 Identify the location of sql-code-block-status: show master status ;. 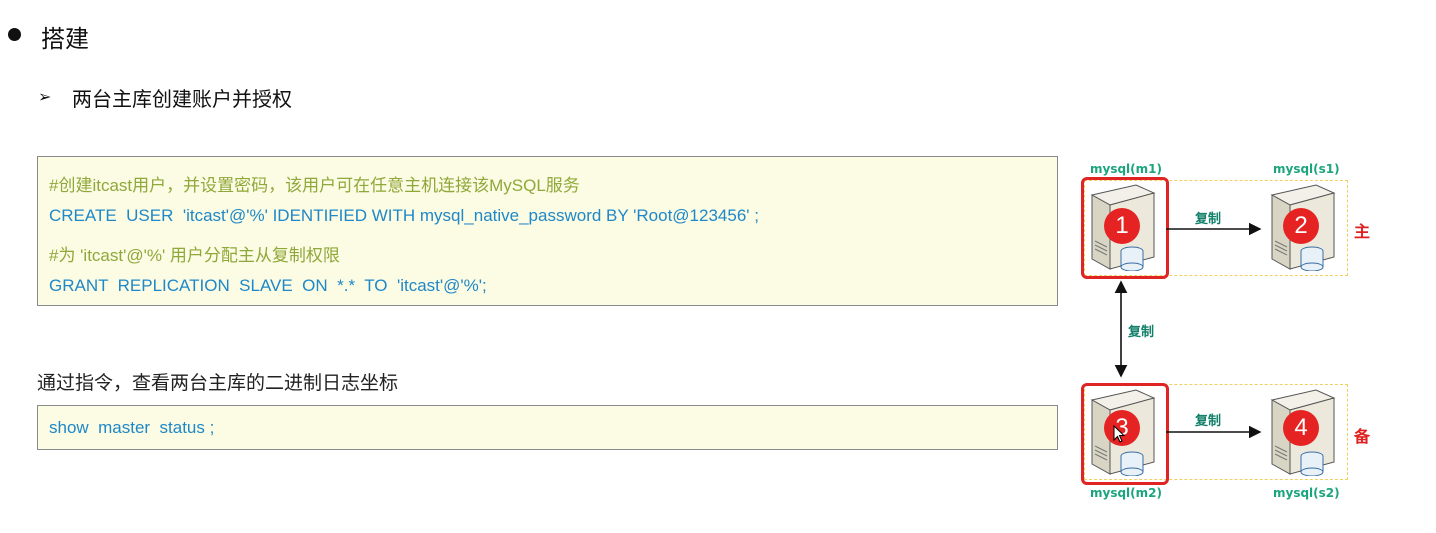
(547, 427).